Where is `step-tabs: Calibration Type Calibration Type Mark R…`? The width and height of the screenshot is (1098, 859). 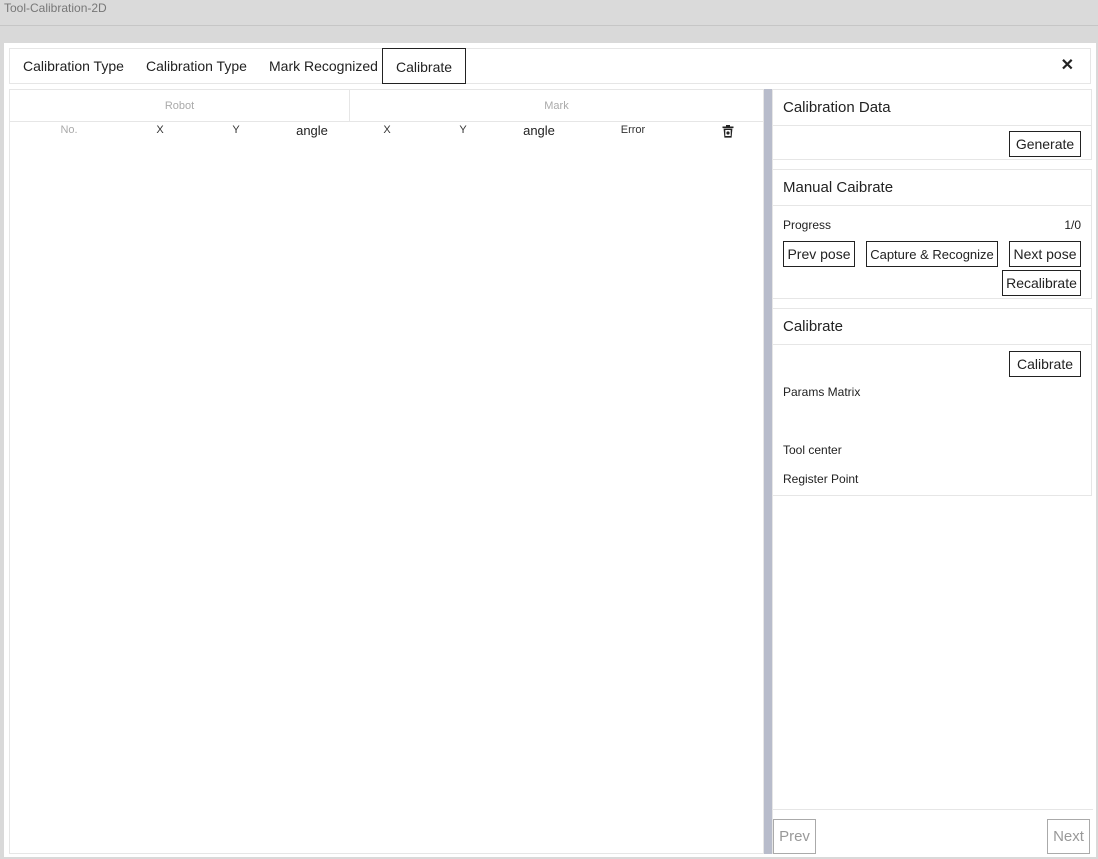
step-tabs: Calibration Type Calibration Type Mark R… is located at coordinates (550, 66).